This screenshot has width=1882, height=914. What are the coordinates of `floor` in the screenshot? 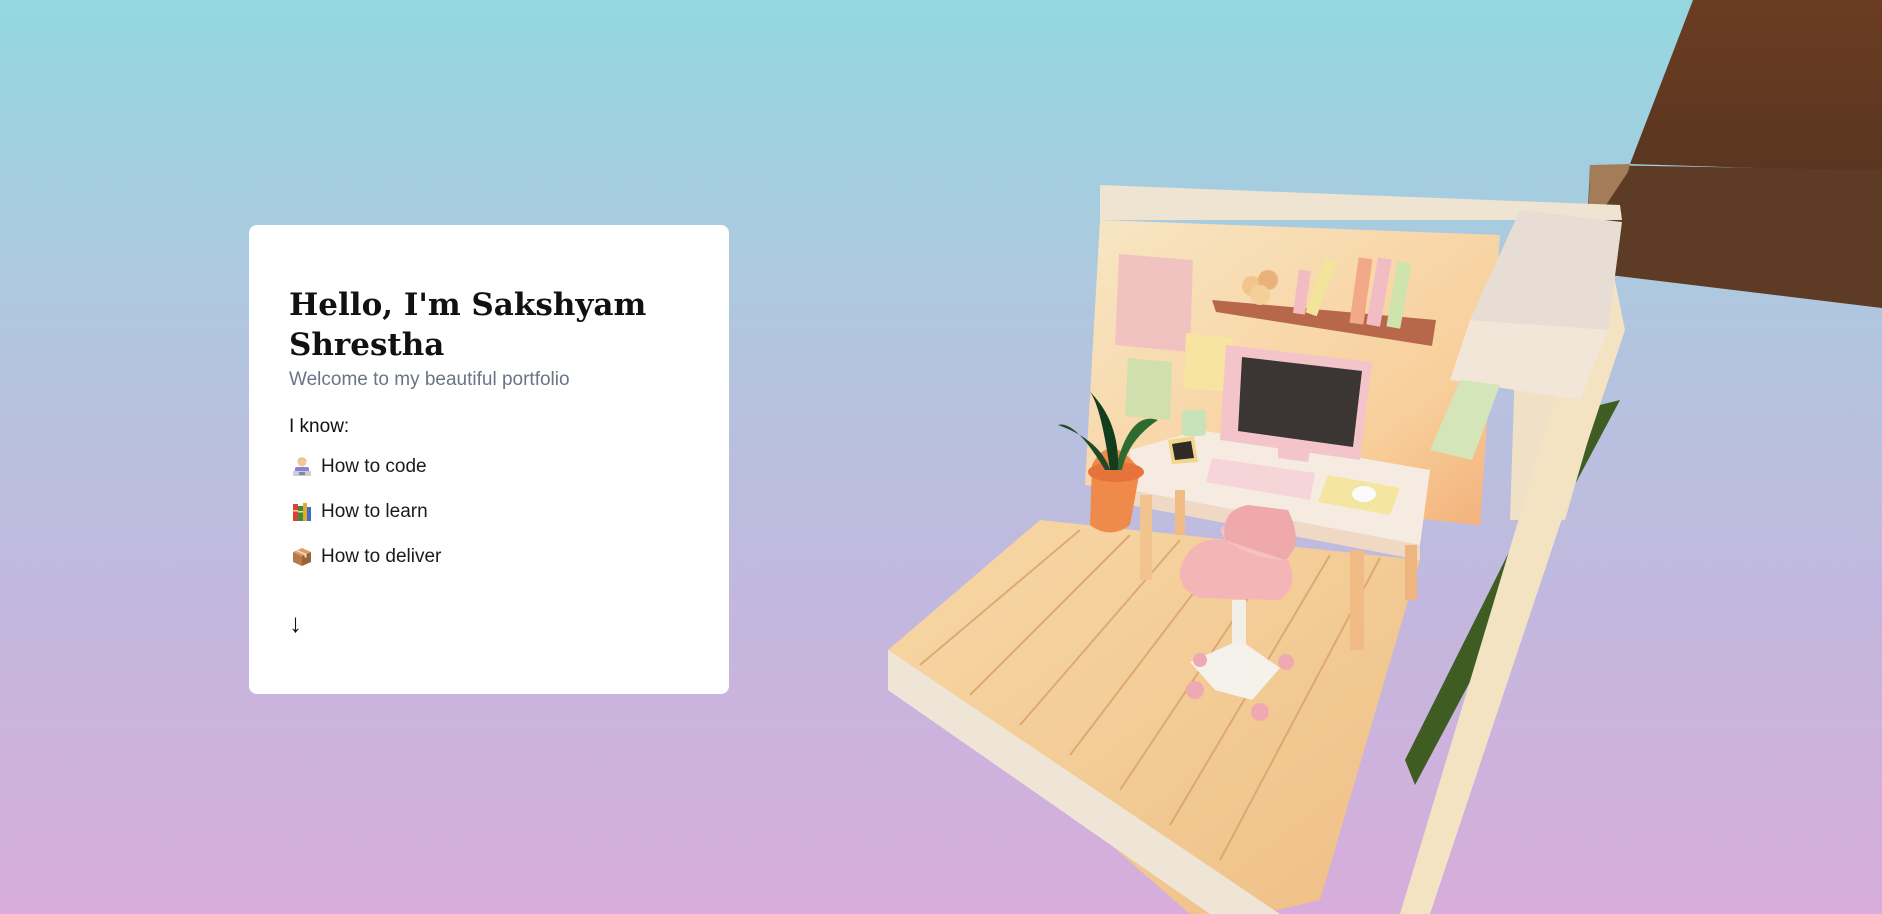 It's located at (1154, 717).